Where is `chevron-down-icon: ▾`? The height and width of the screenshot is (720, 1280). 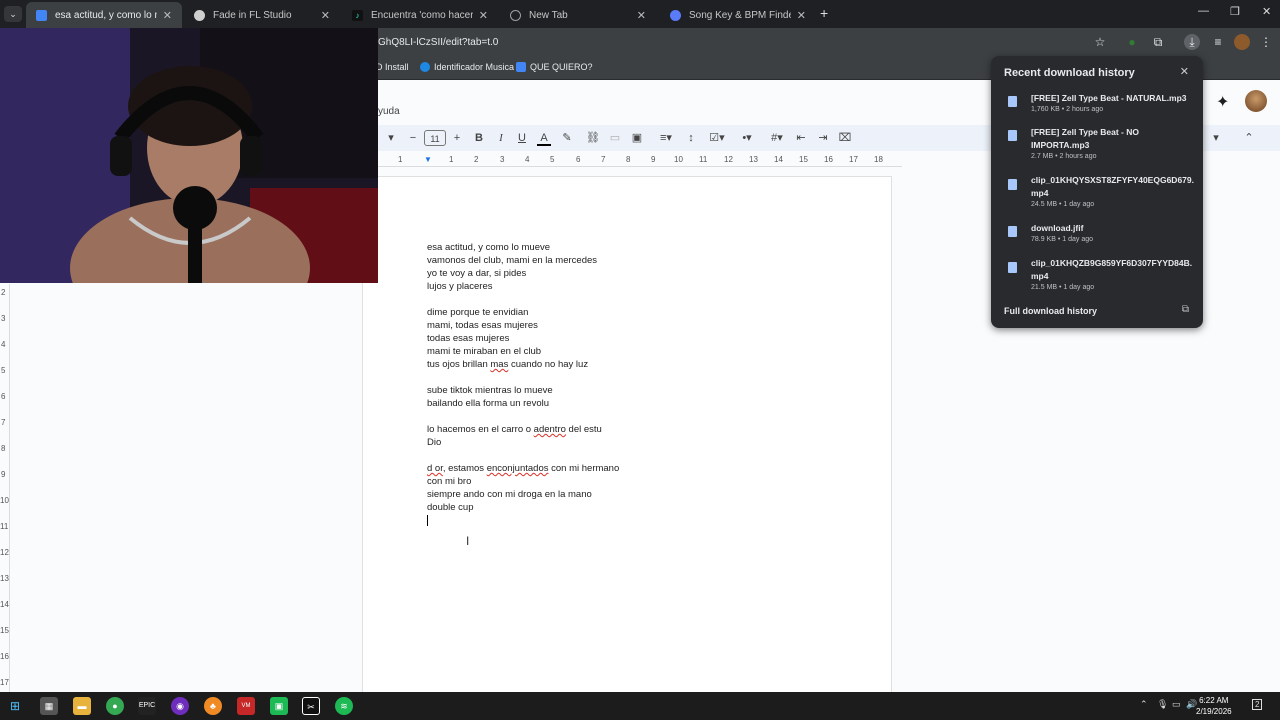
chevron-down-icon: ▾ is located at coordinates (391, 138).